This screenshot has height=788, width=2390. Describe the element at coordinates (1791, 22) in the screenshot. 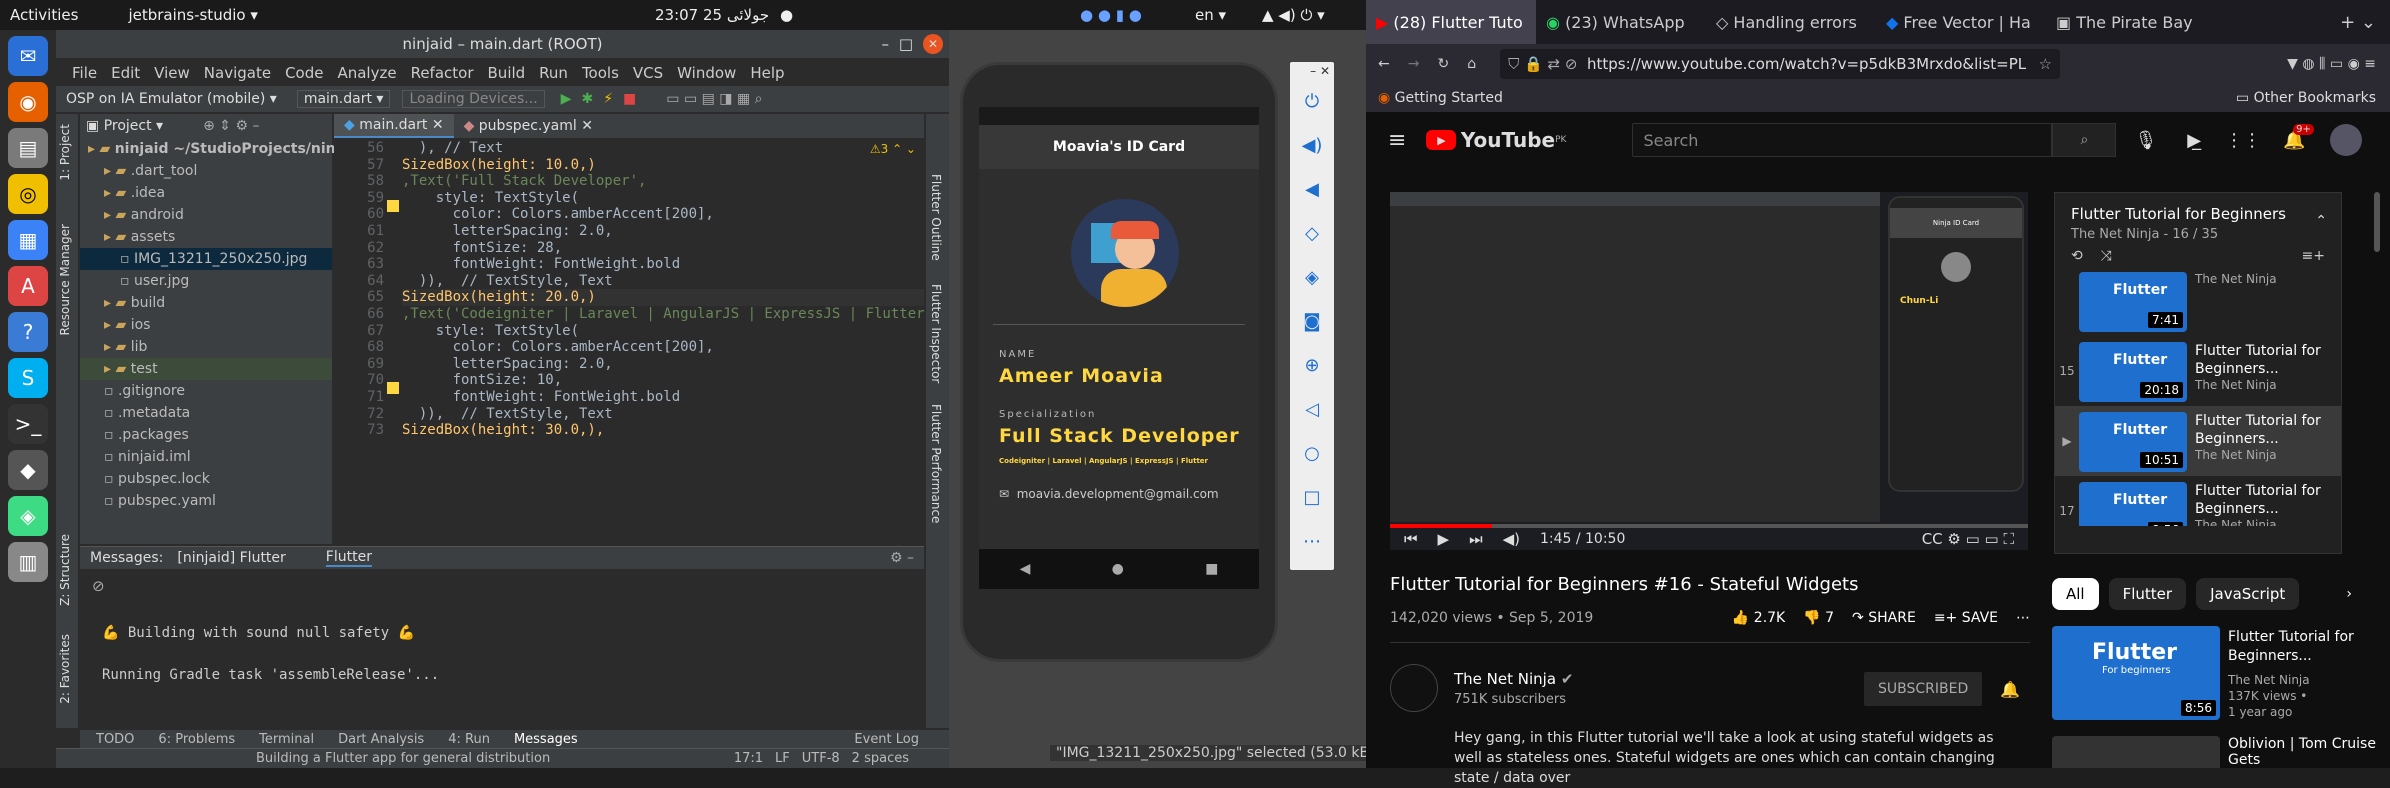

I see `tab-handling-errors: ◇ Handling errors` at that location.